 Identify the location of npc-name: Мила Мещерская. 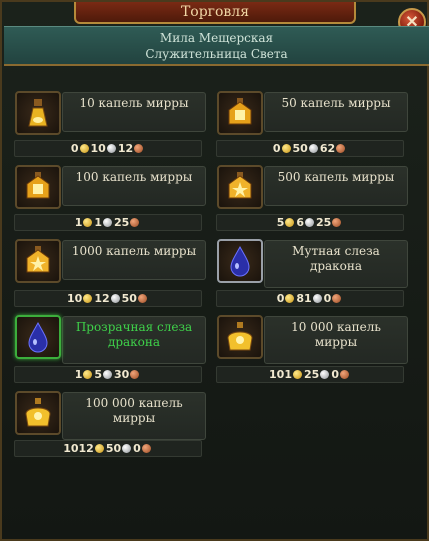
(216, 38).